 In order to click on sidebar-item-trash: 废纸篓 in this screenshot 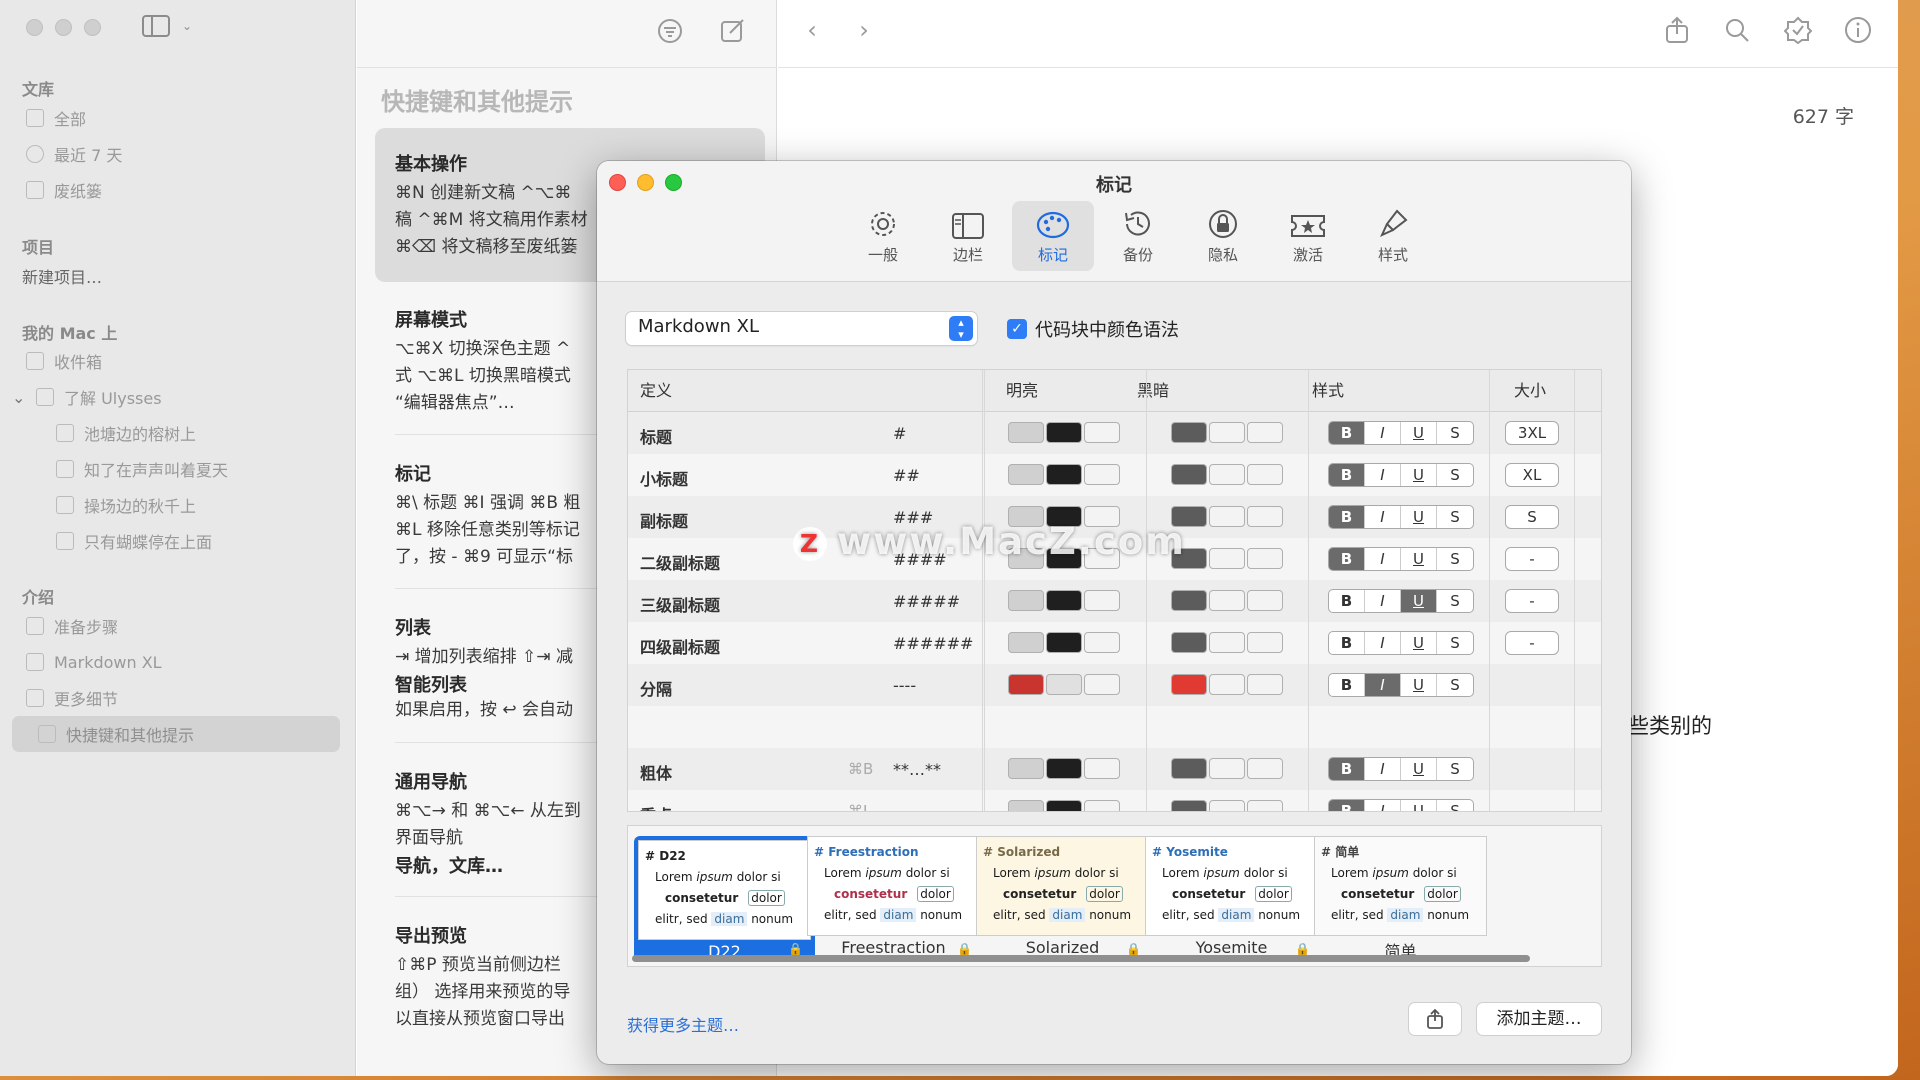, I will do `click(190, 190)`.